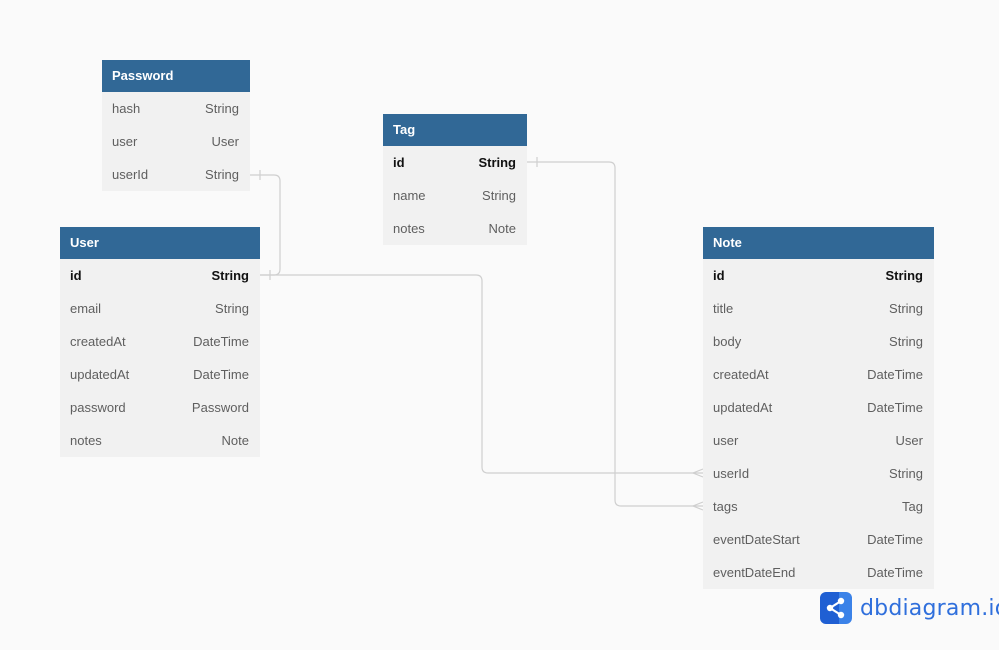  Describe the element at coordinates (86, 308) in the screenshot. I see `field-name: email` at that location.